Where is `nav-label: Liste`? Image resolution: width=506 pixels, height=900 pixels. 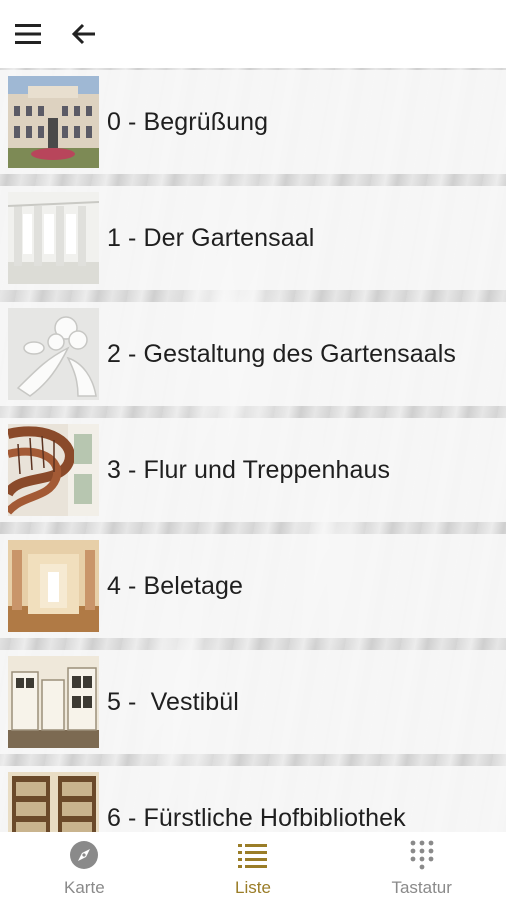
nav-label: Liste is located at coordinates (253, 887).